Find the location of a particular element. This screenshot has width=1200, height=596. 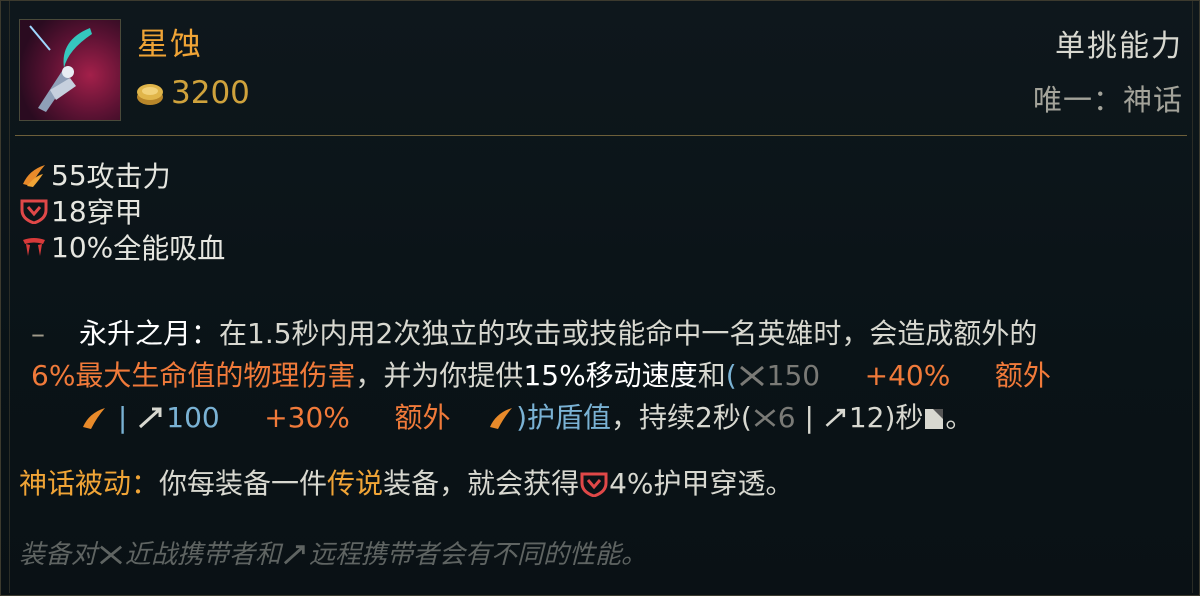

stat-value: 55 is located at coordinates (69, 175).